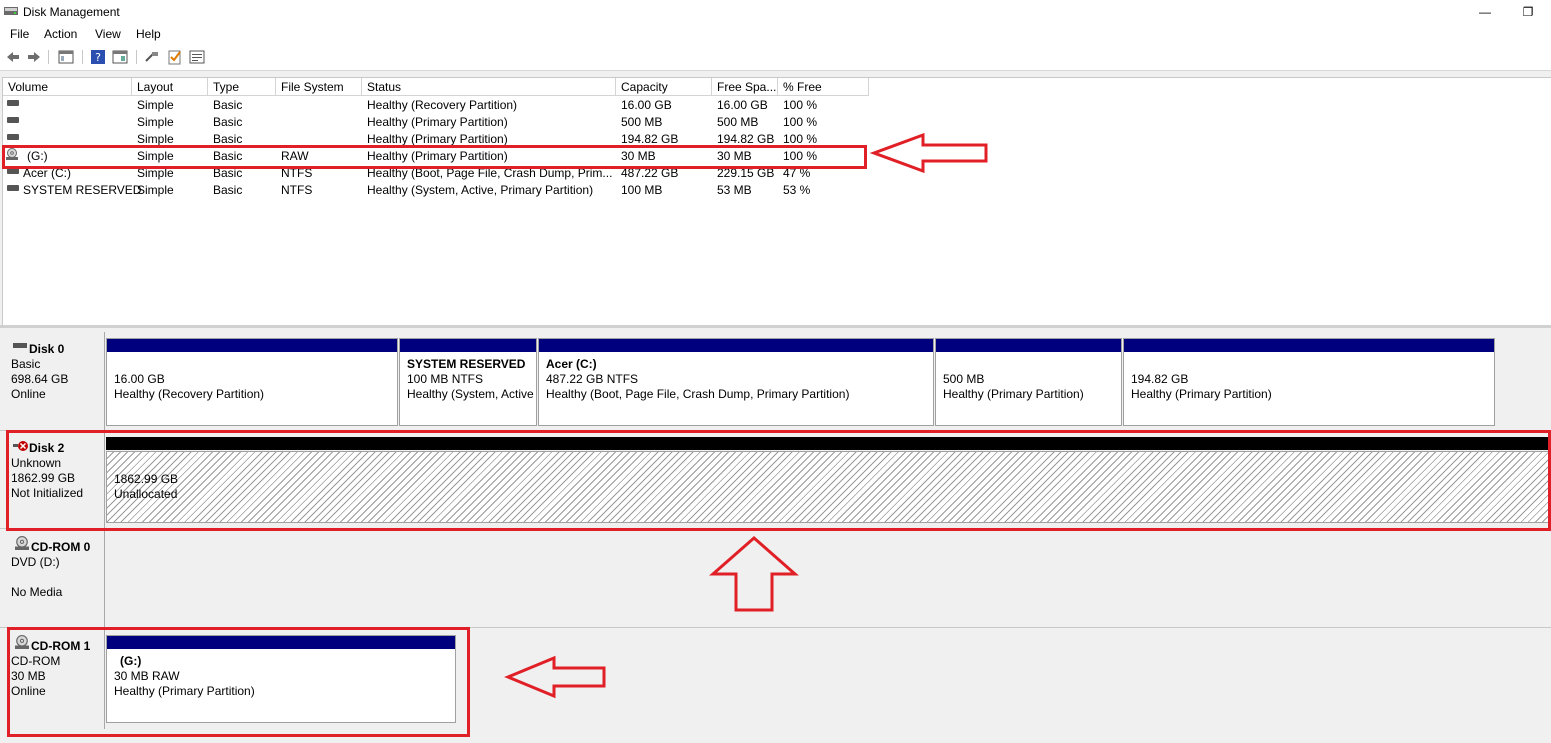  Describe the element at coordinates (646, 105) in the screenshot. I see `volume-capacity: 16.00 GB` at that location.